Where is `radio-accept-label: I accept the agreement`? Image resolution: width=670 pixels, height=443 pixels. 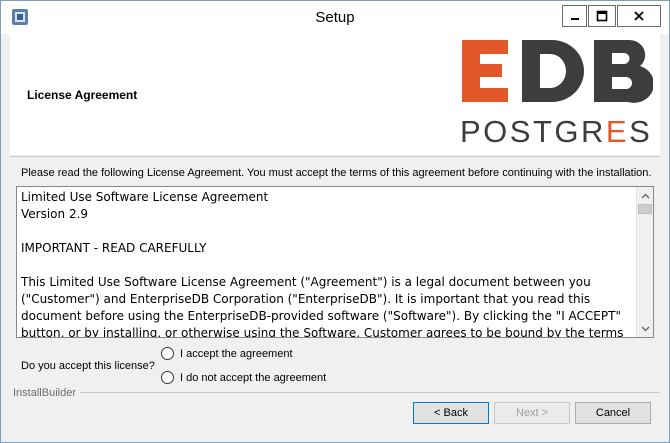
radio-accept-label: I accept the agreement is located at coordinates (236, 353).